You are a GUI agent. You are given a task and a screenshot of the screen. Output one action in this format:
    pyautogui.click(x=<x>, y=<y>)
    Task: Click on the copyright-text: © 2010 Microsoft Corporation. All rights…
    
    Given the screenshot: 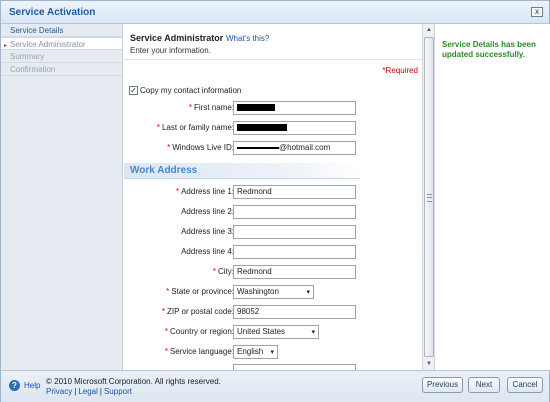 What is the action you would take?
    pyautogui.click(x=133, y=381)
    